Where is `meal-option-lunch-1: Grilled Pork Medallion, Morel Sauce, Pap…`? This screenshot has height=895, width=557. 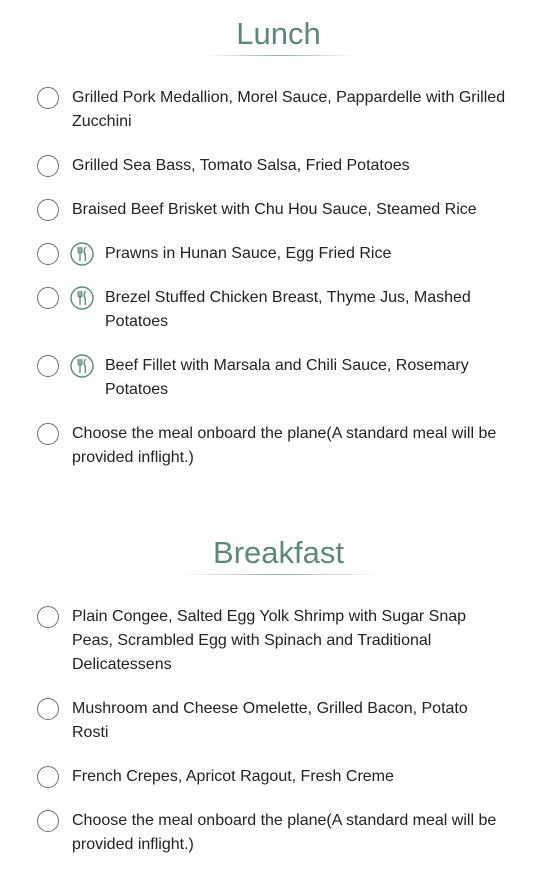 meal-option-lunch-1: Grilled Pork Medallion, Morel Sauce, Pap… is located at coordinates (272, 110).